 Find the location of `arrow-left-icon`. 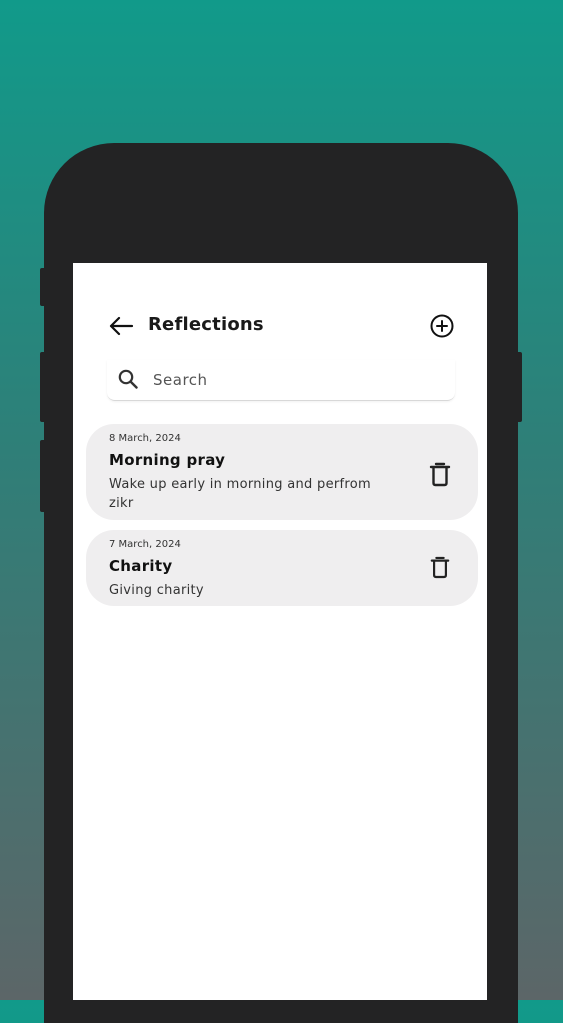

arrow-left-icon is located at coordinates (121, 326).